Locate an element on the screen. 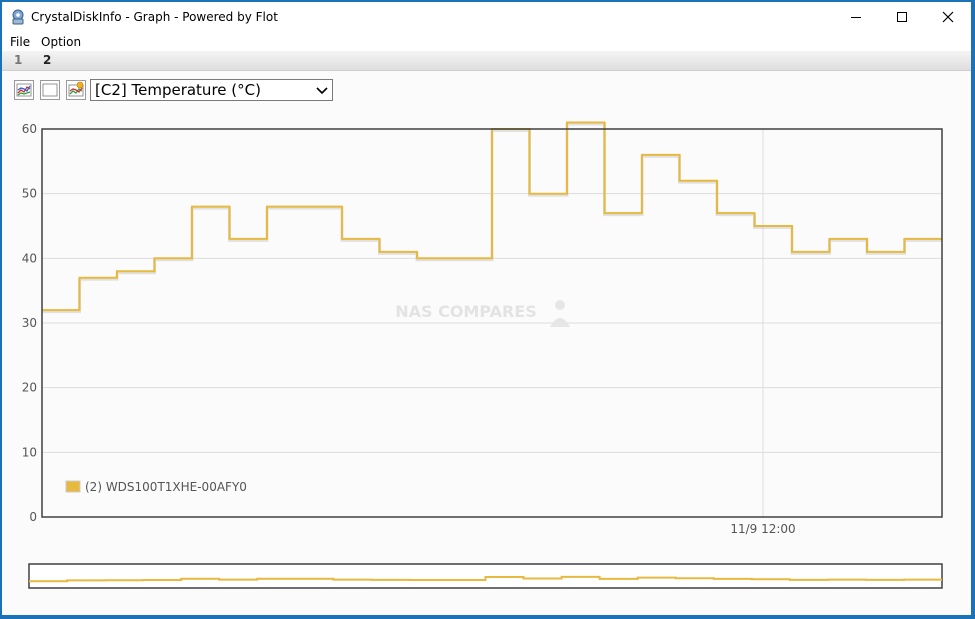 This screenshot has width=975, height=619. x-tick-label: 11/9 12:00 is located at coordinates (762, 529).